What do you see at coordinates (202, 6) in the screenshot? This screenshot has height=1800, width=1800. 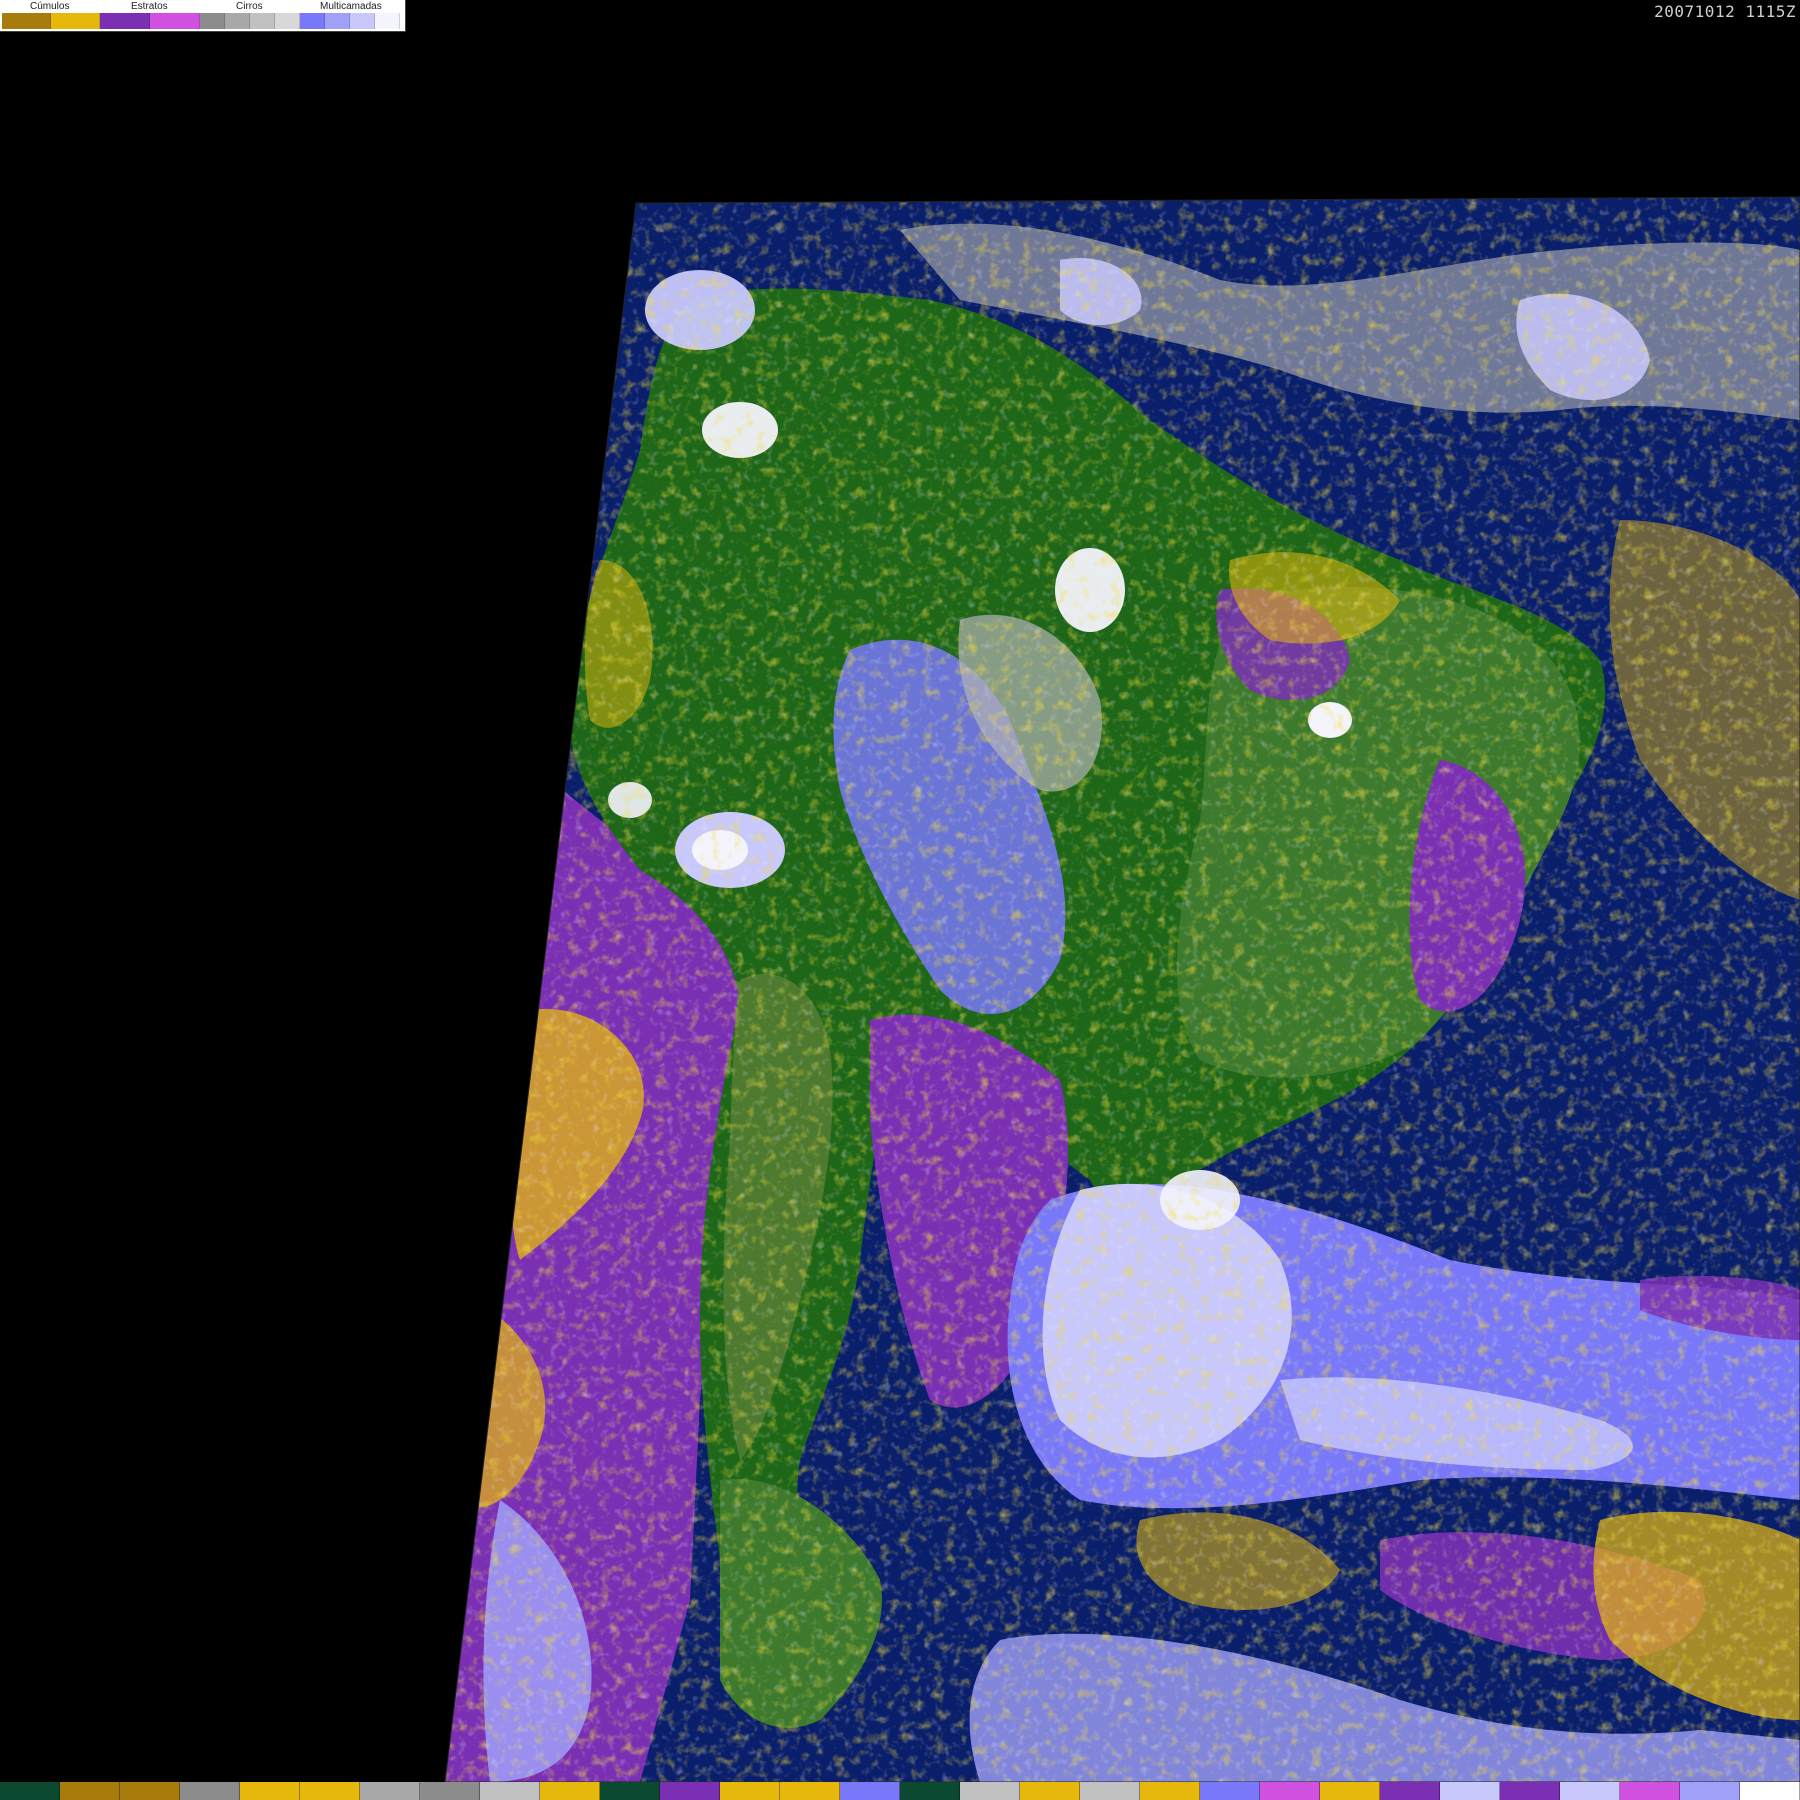 I see `legend-labels: Cúmulos Estratos Cirros Multicamadas` at bounding box center [202, 6].